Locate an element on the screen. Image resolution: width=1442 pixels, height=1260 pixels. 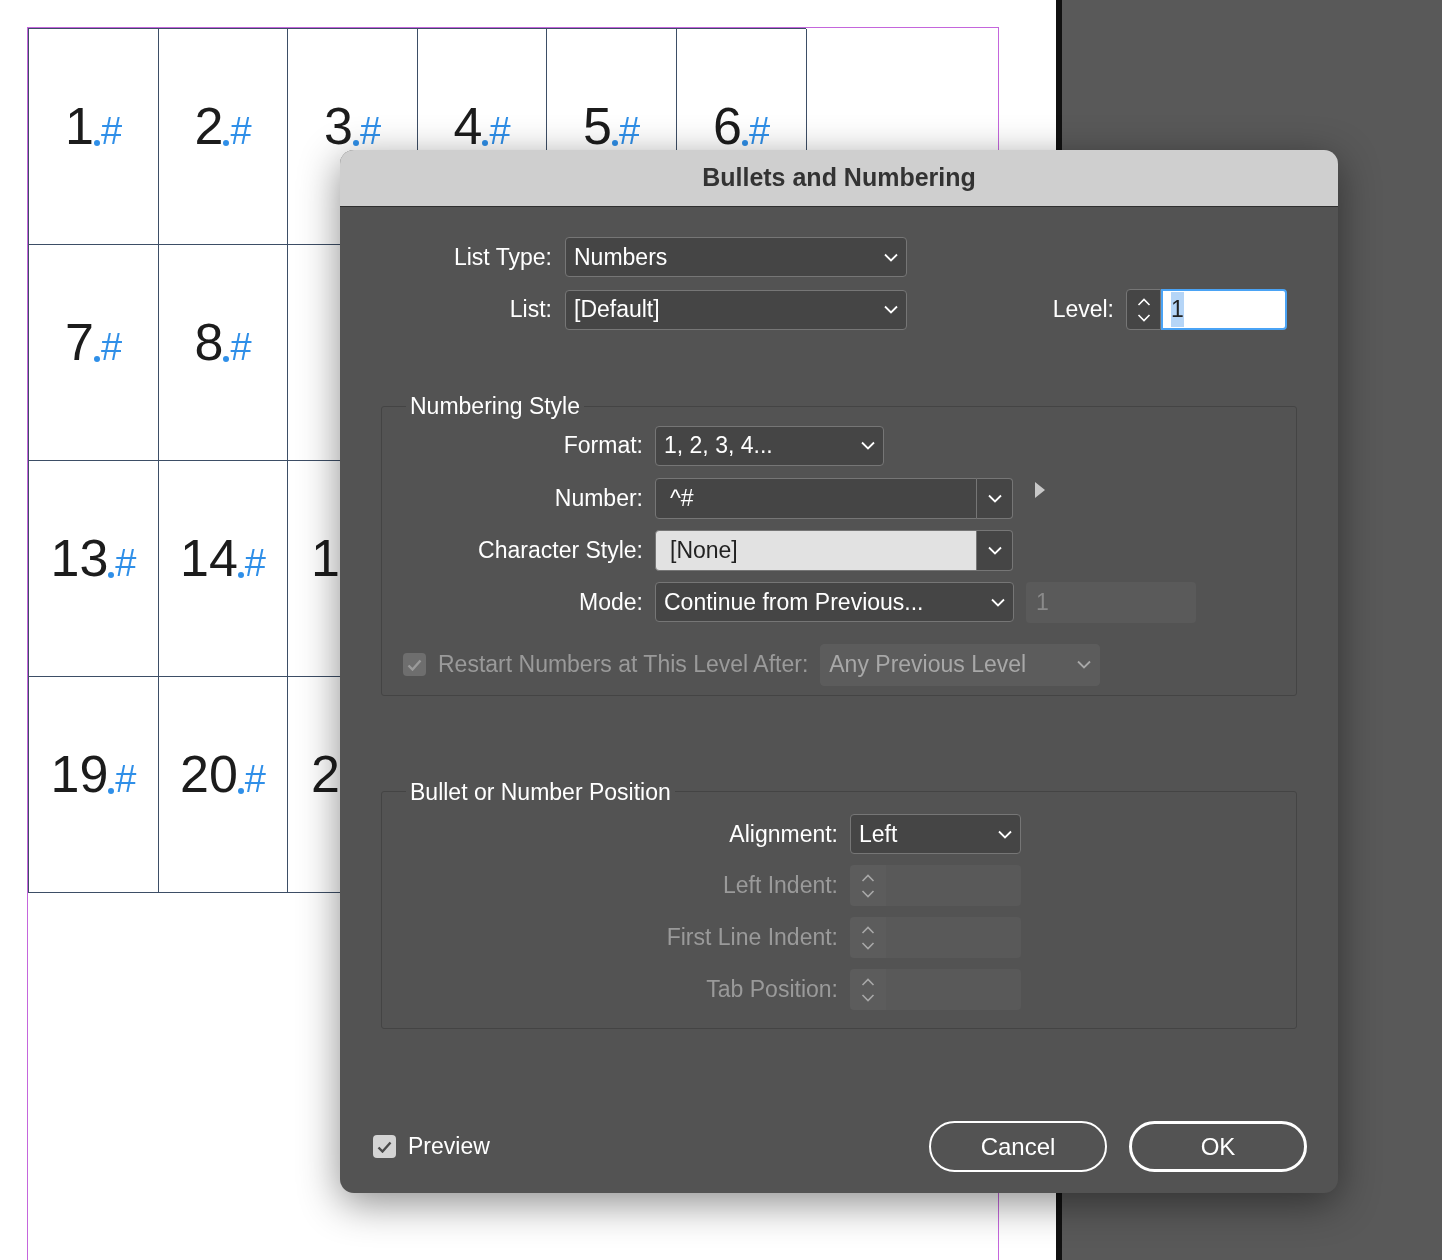
character-style-field: [None] is located at coordinates (816, 550).